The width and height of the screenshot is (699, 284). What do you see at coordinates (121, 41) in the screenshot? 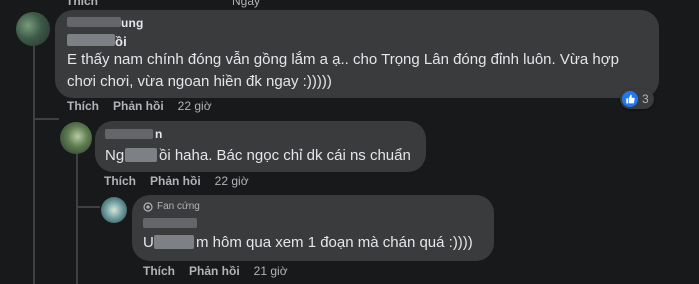
I see `comment-author-line2: ồi` at bounding box center [121, 41].